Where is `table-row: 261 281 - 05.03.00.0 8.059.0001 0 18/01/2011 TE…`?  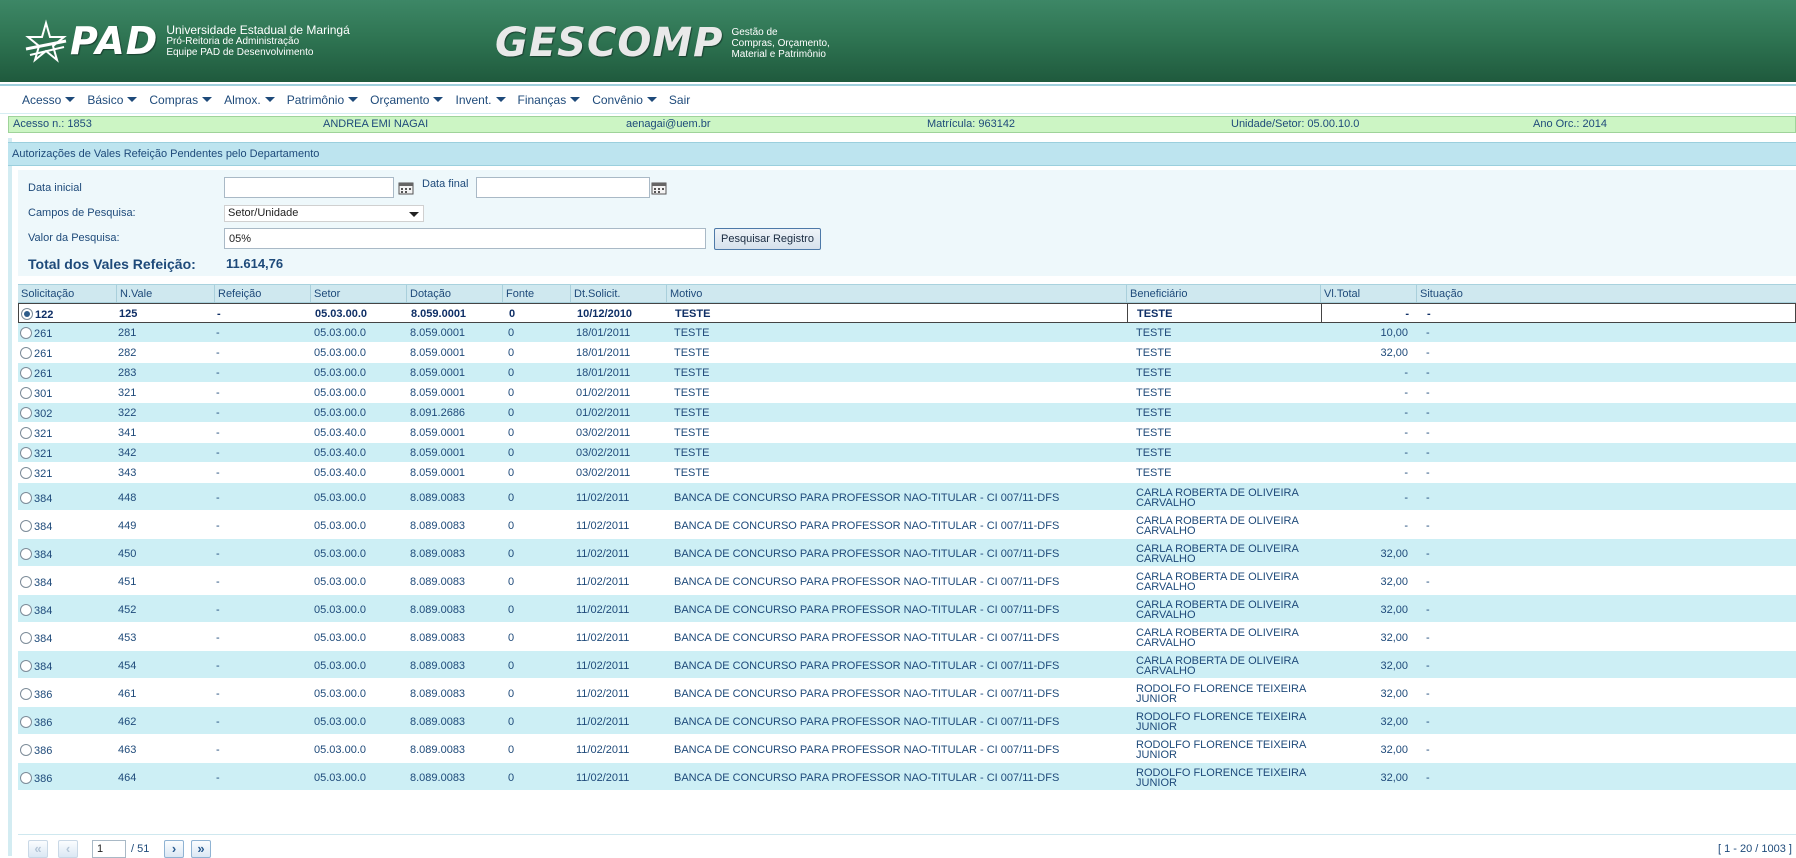
table-row: 261 281 - 05.03.00.0 8.059.0001 0 18/01/2011 TE… is located at coordinates (907, 333).